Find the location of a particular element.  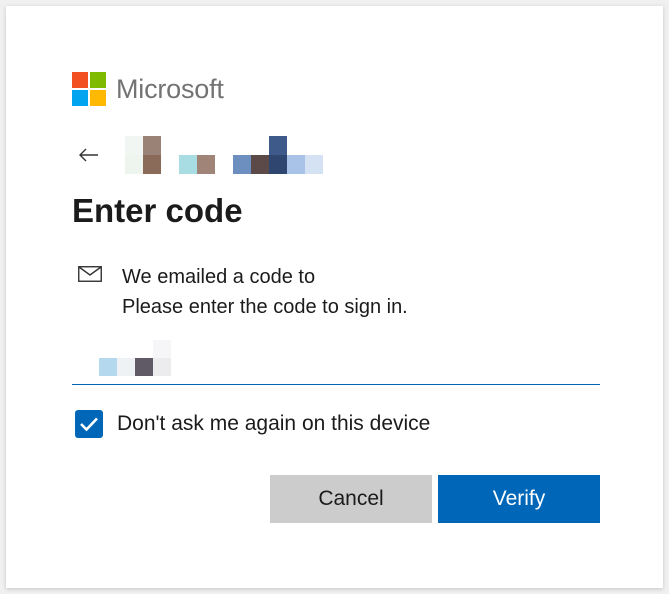

check-icon is located at coordinates (89, 424).